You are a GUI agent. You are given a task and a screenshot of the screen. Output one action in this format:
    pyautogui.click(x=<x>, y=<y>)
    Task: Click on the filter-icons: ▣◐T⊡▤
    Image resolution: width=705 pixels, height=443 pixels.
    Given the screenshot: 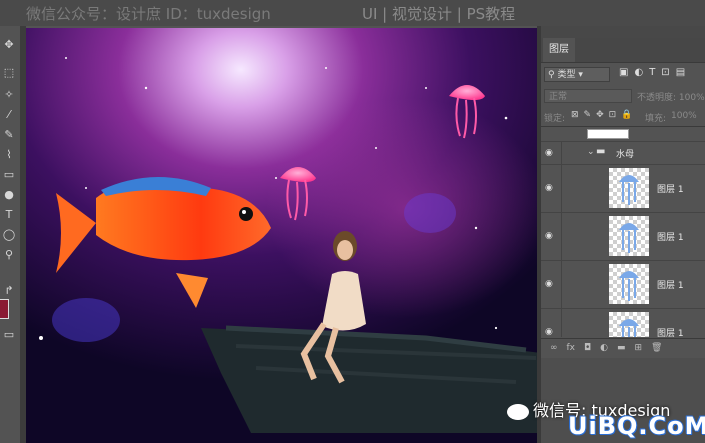 What is the action you would take?
    pyautogui.click(x=655, y=72)
    